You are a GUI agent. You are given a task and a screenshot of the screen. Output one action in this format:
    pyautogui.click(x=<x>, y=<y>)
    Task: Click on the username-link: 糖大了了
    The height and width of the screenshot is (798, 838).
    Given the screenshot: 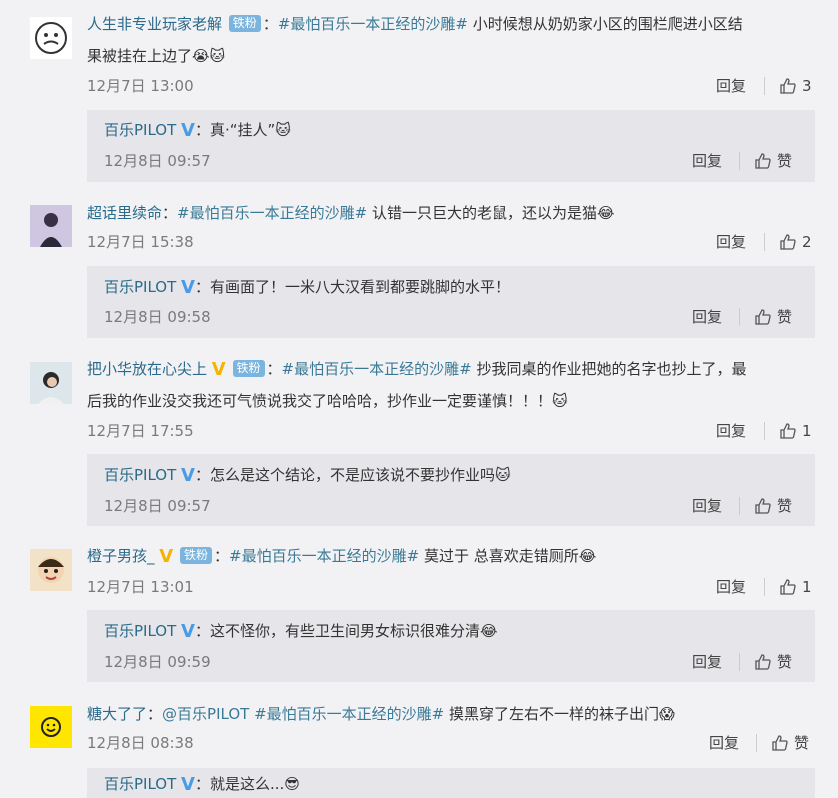 What is the action you would take?
    pyautogui.click(x=117, y=714)
    